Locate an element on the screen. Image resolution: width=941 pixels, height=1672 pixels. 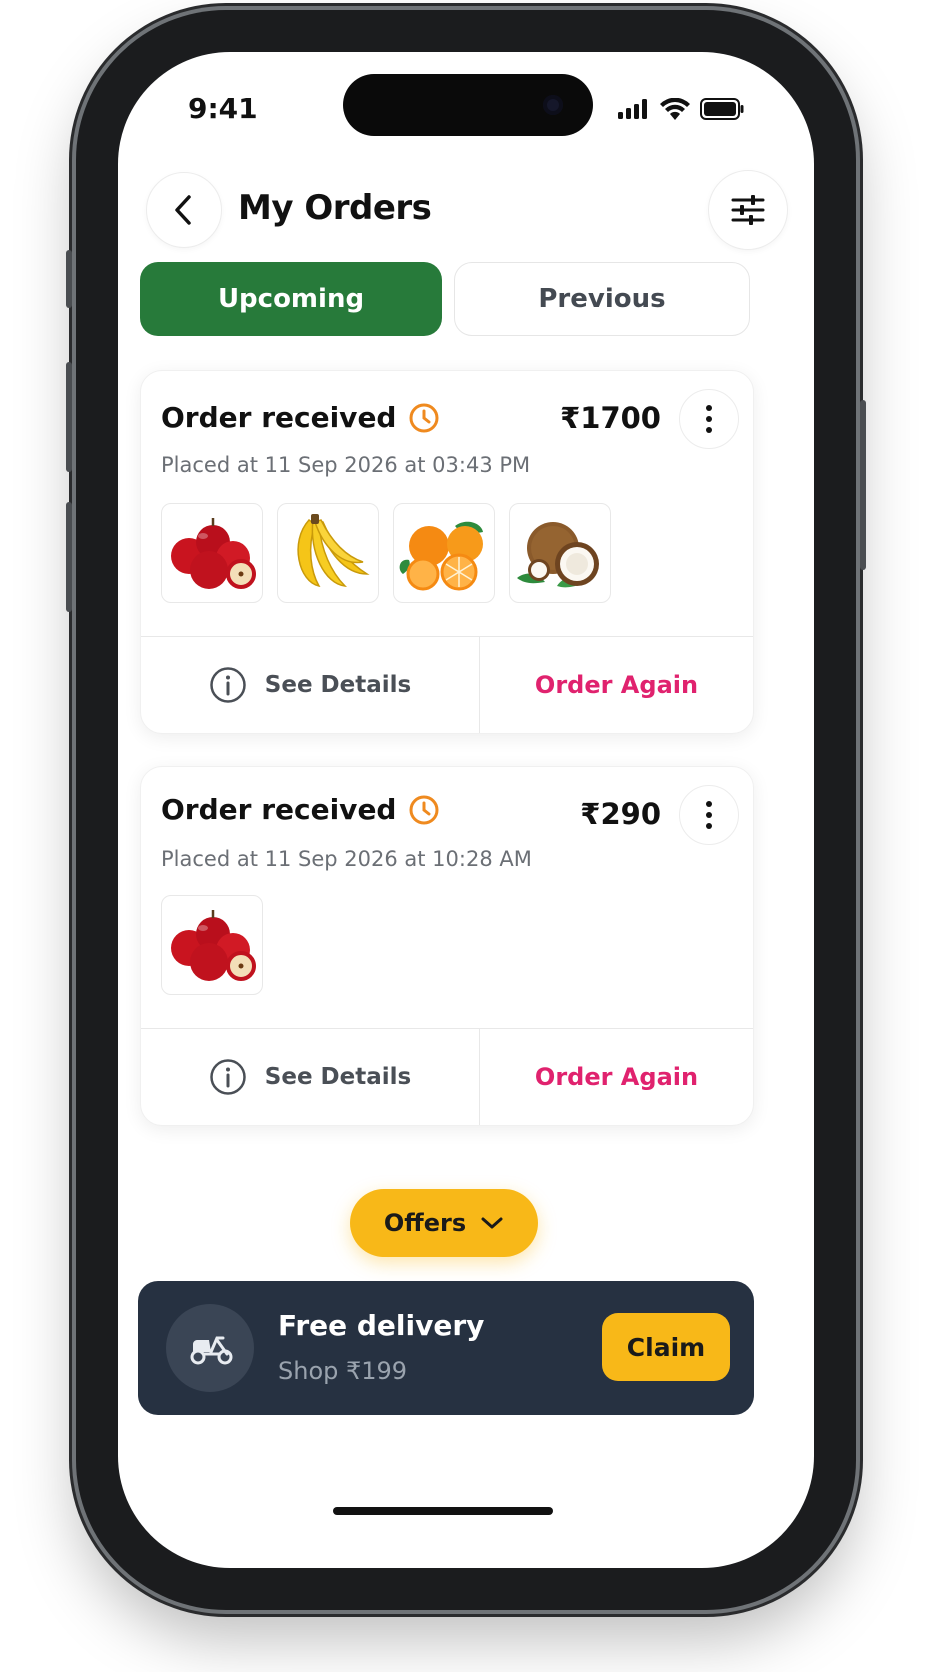
promo-title: Free delivery is located at coordinates (381, 1325).